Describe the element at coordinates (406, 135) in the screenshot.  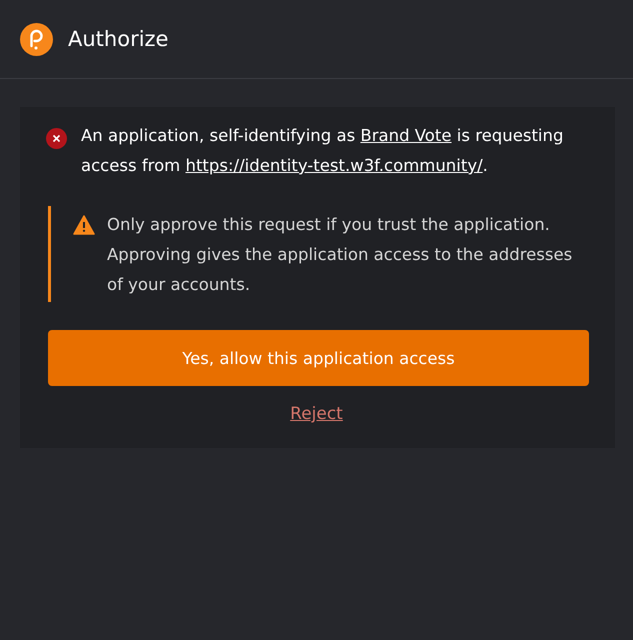
I see `link: Brand Vote` at that location.